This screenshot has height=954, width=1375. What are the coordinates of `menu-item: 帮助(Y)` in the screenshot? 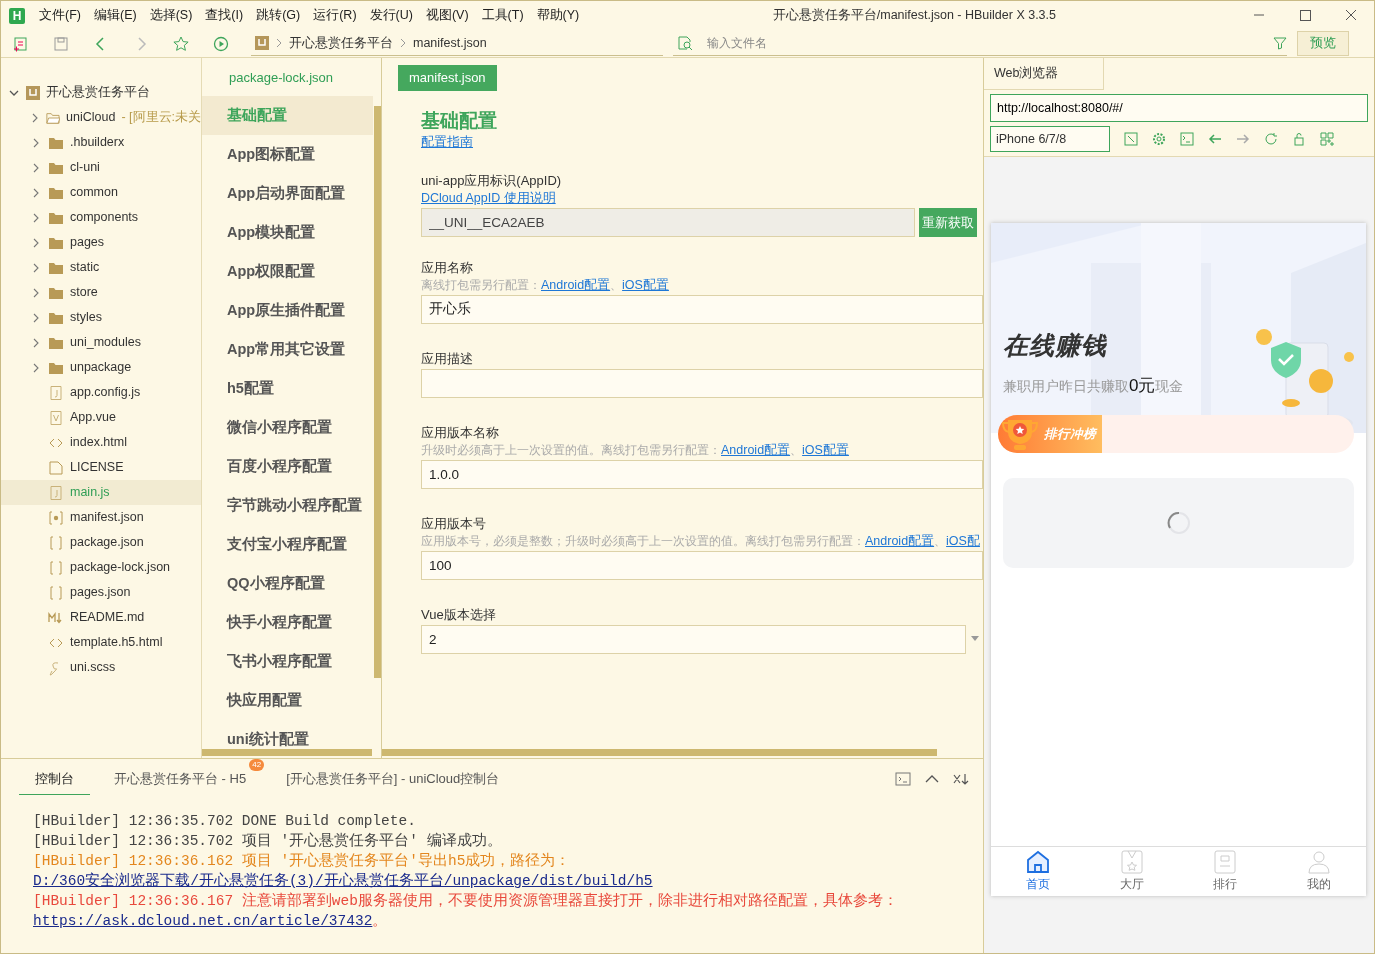 It's located at (558, 15).